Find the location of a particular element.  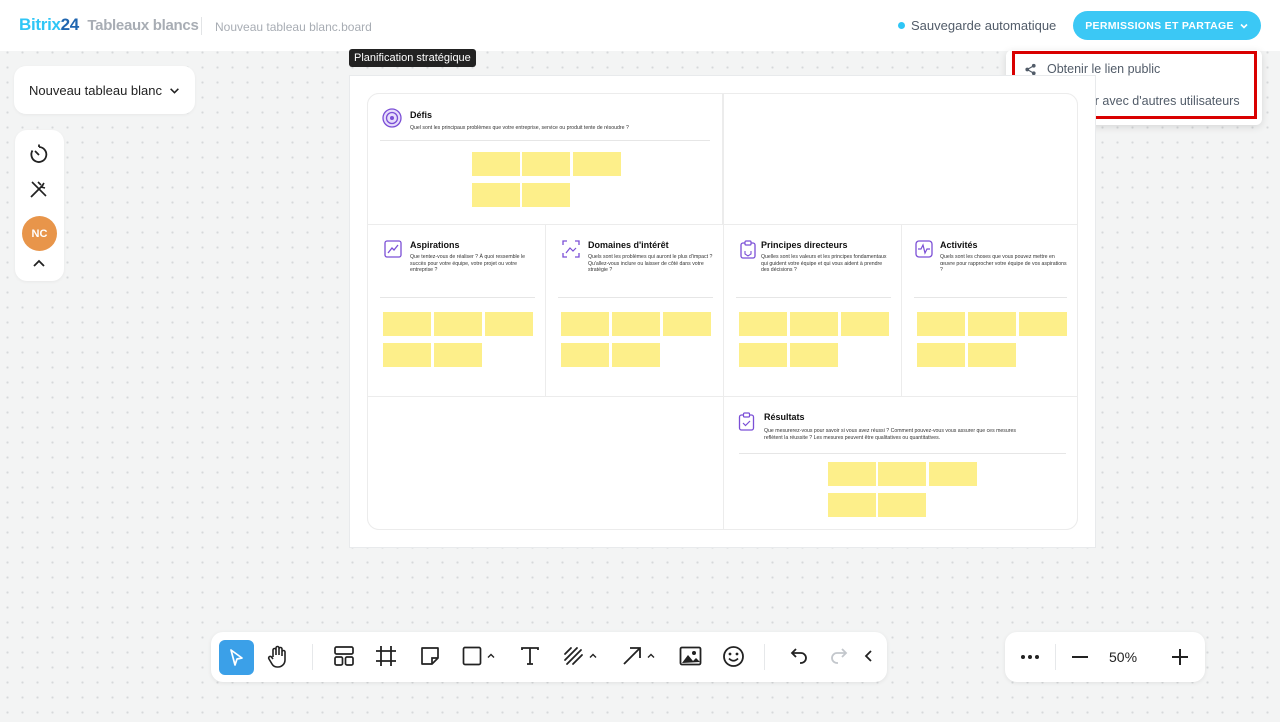

cursor-icon is located at coordinates (236, 657).